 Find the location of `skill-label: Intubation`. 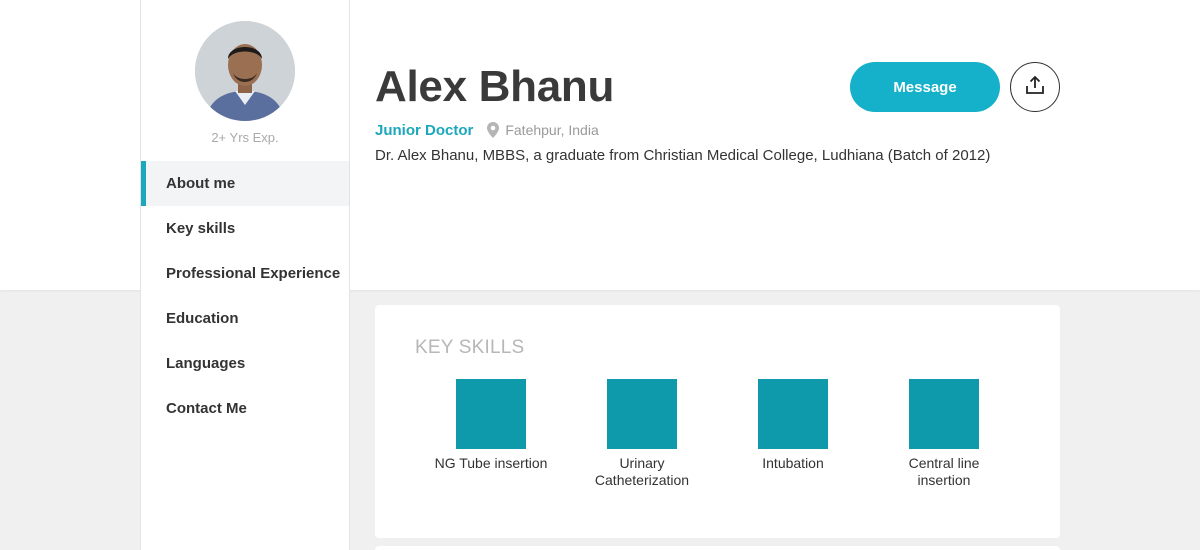

skill-label: Intubation is located at coordinates (793, 463).